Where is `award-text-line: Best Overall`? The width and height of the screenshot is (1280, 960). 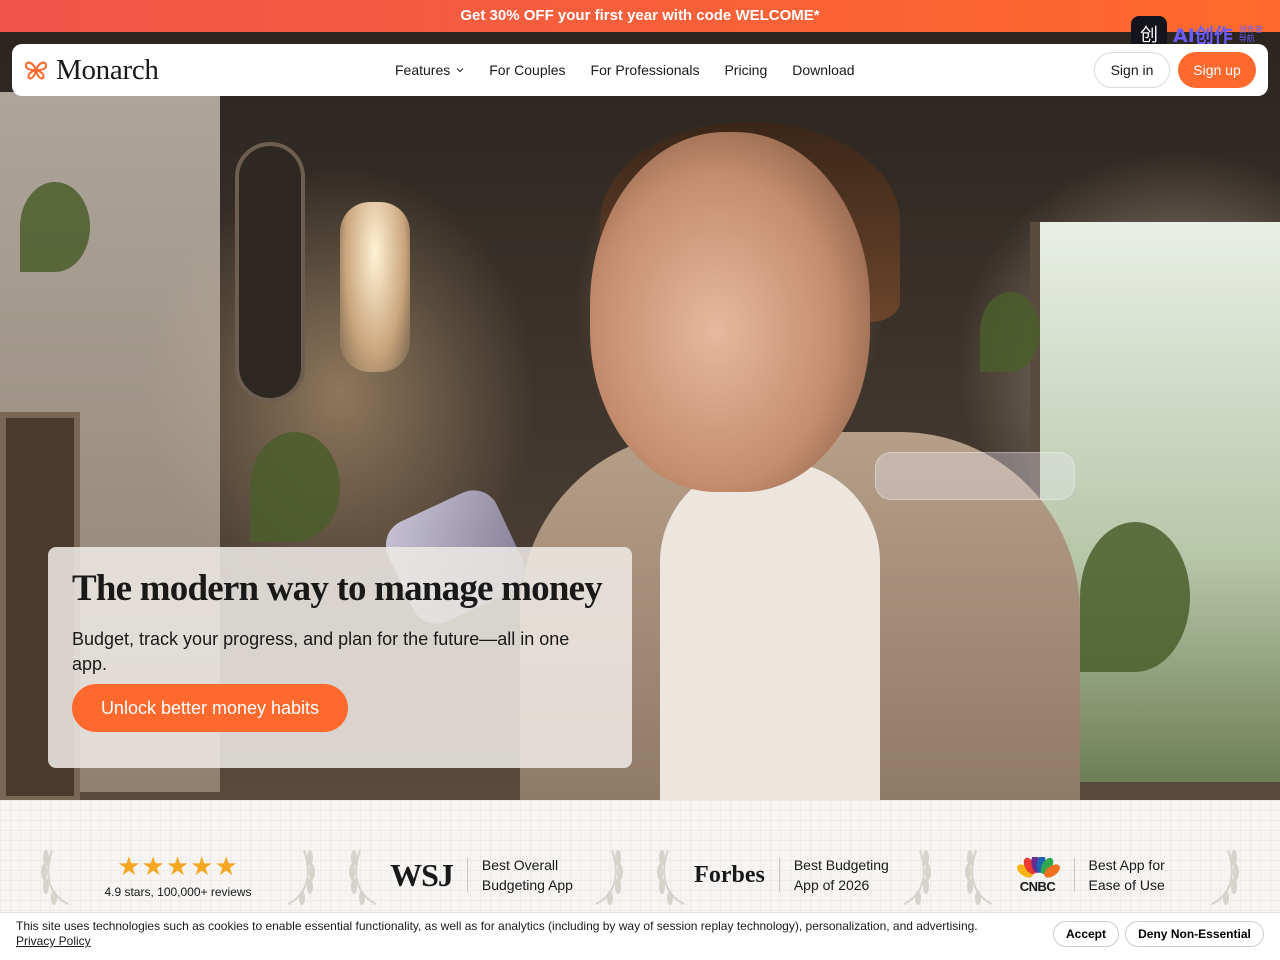 award-text-line: Best Overall is located at coordinates (520, 865).